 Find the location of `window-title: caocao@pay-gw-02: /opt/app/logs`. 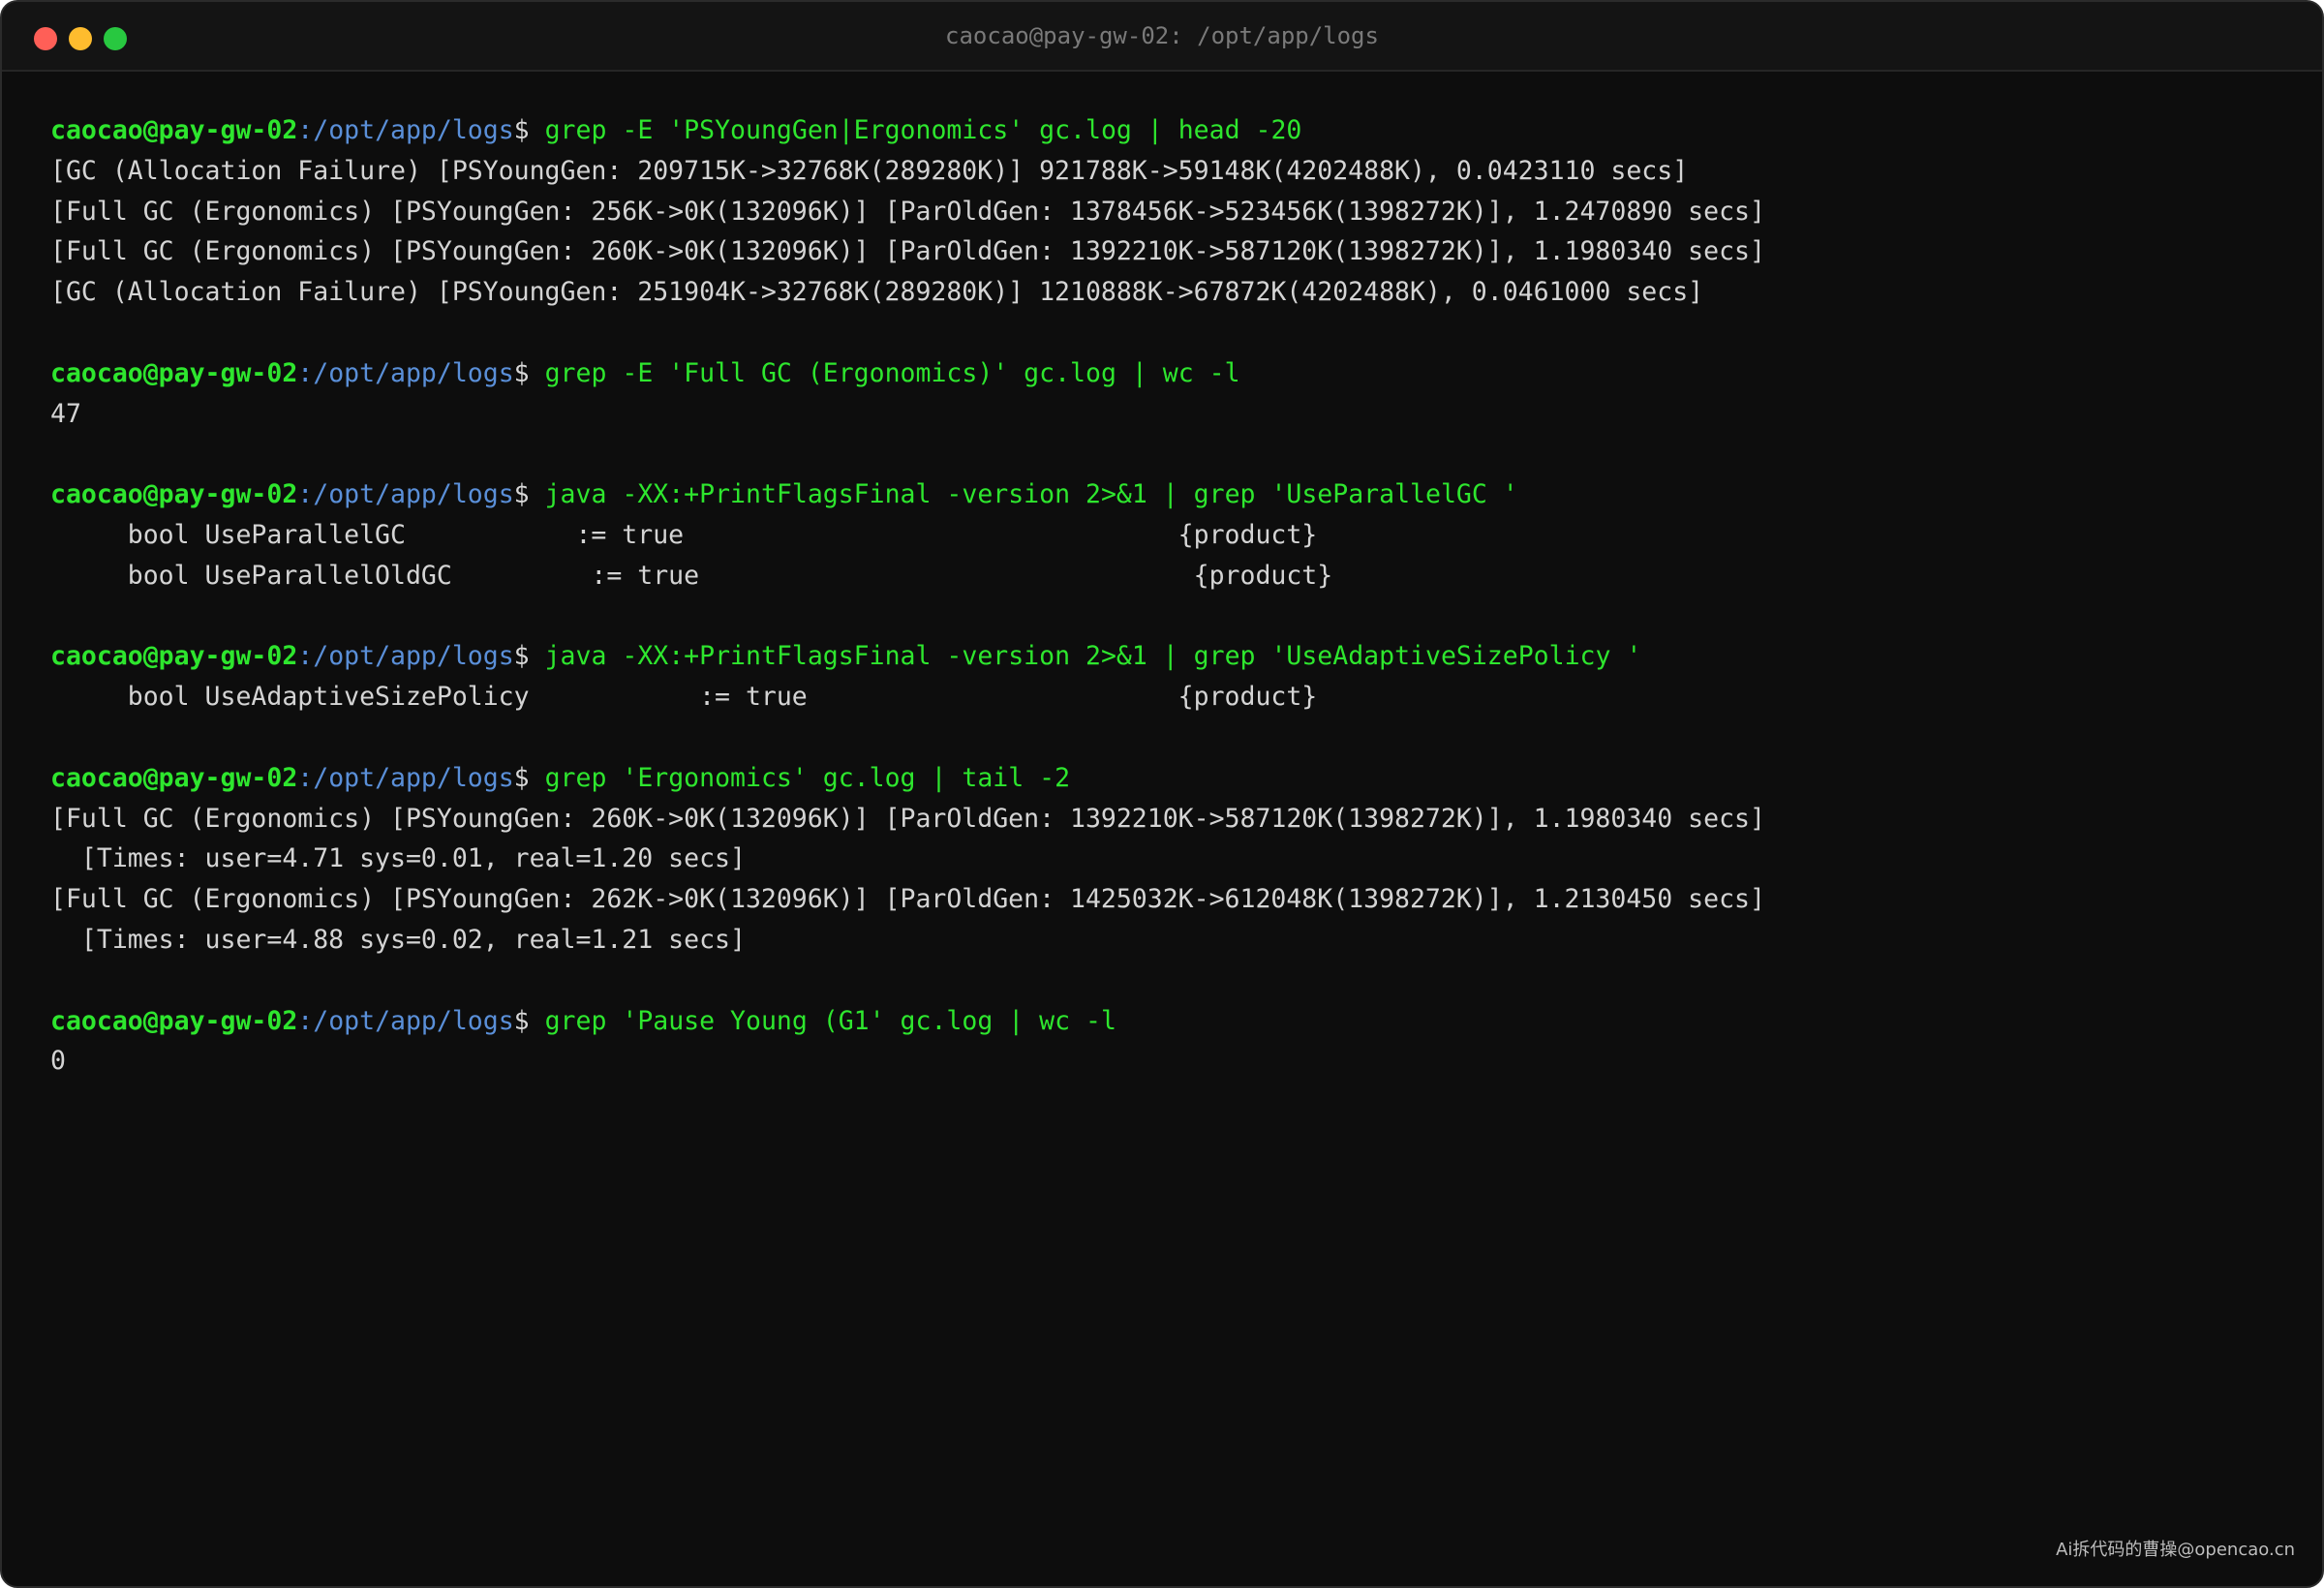

window-title: caocao@pay-gw-02: /opt/app/logs is located at coordinates (1162, 35).